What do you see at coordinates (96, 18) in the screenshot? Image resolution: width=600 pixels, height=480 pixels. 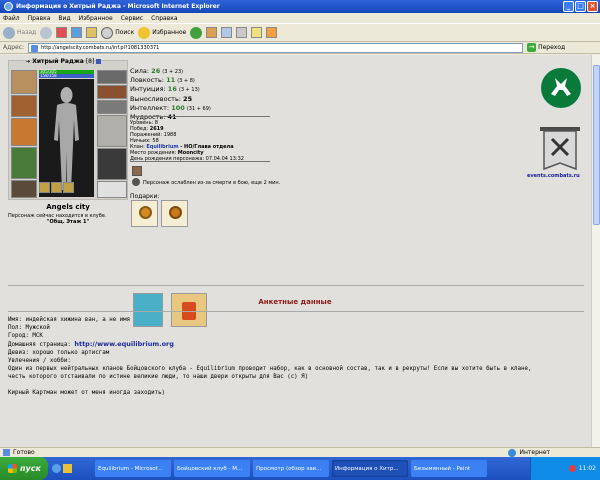 I see `menu-favorites: Избранное` at bounding box center [96, 18].